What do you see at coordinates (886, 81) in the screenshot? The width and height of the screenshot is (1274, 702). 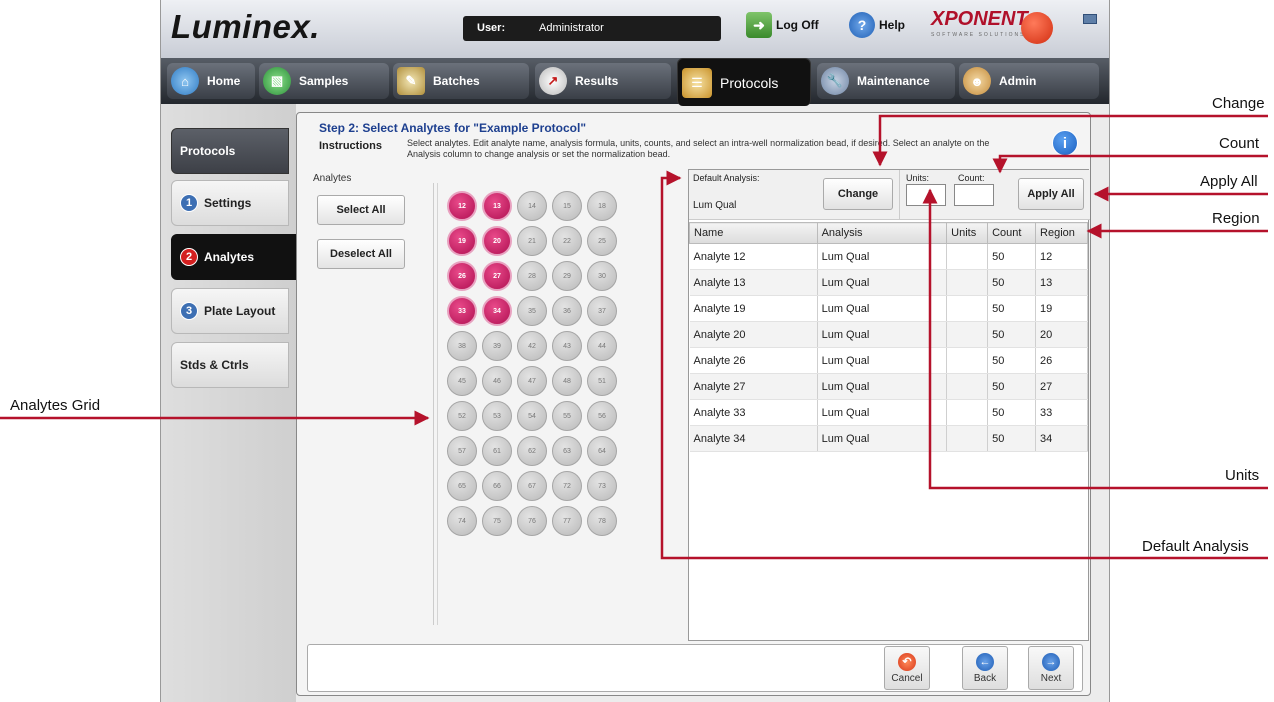 I see `tab-maintenance: 🔧 Maintenance` at bounding box center [886, 81].